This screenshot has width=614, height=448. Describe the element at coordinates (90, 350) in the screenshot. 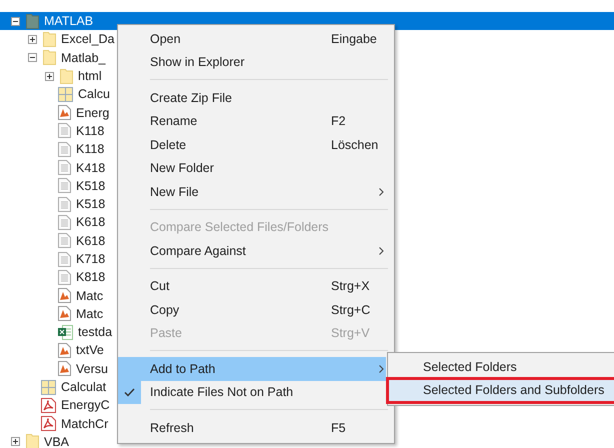

I see `tree-item-label: txtVe` at that location.